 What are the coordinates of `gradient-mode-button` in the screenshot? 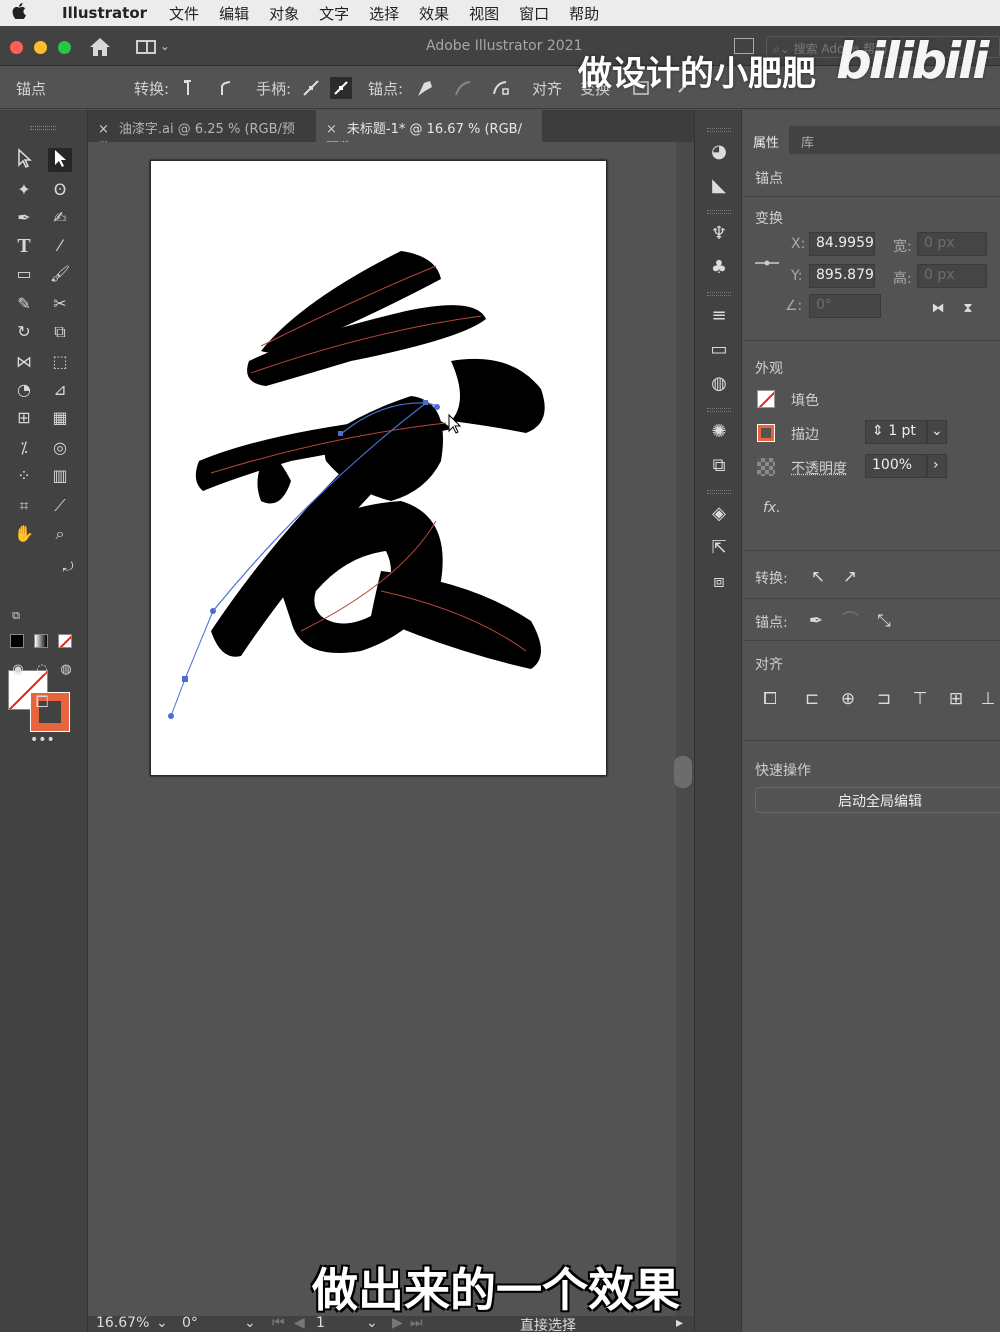 It's located at (41, 641).